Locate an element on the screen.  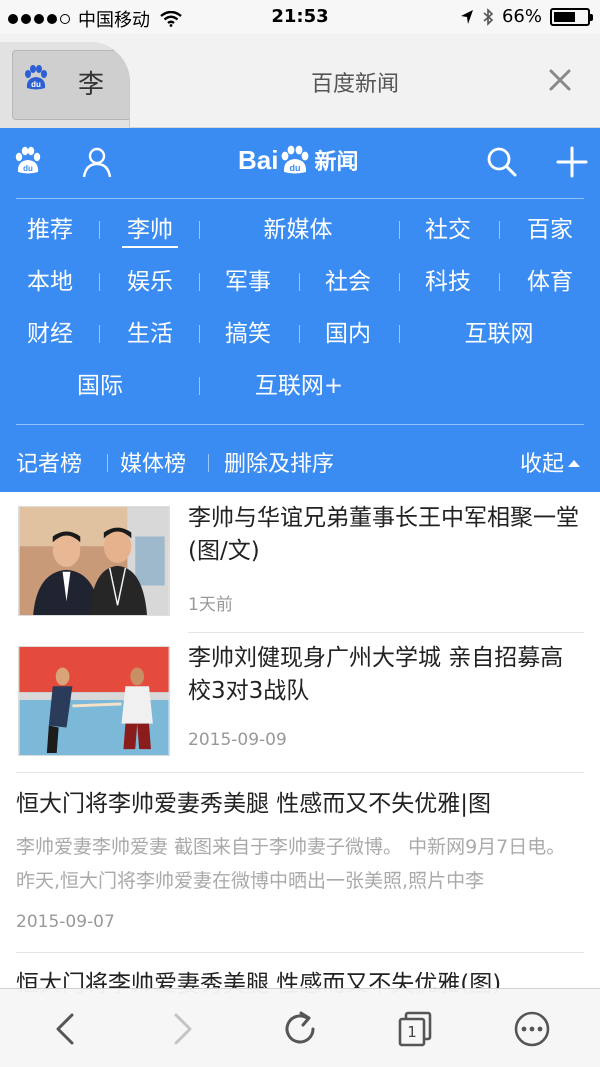
browser-toolbar: 1 is located at coordinates (300, 1027).